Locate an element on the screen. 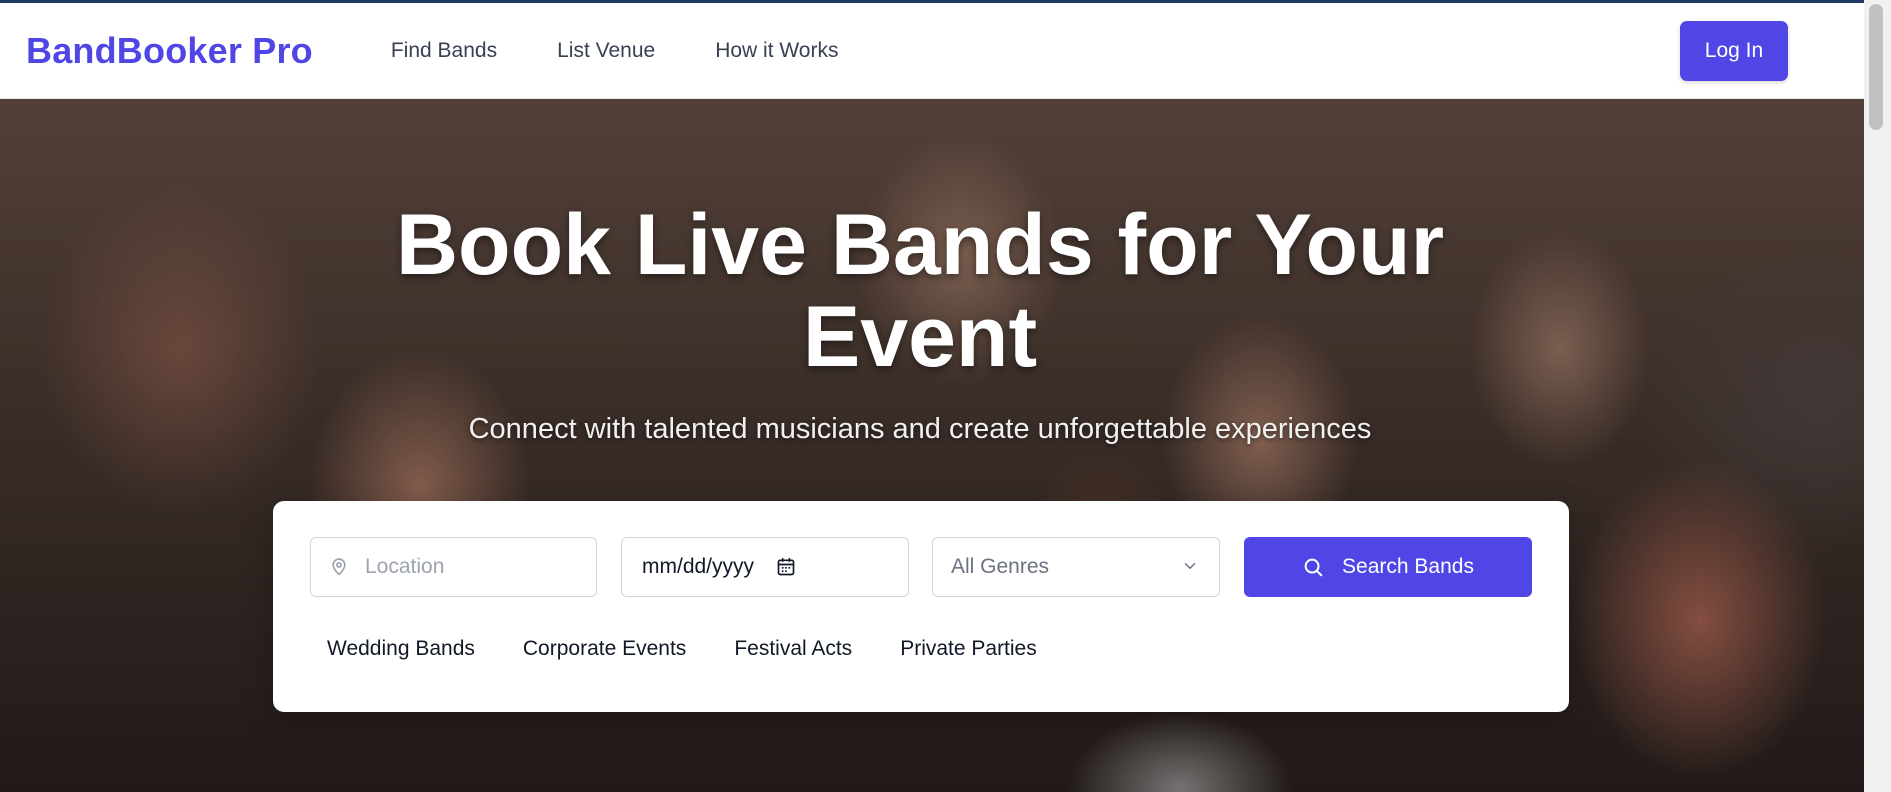 The width and height of the screenshot is (1891, 792). calendar-icon is located at coordinates (786, 567).